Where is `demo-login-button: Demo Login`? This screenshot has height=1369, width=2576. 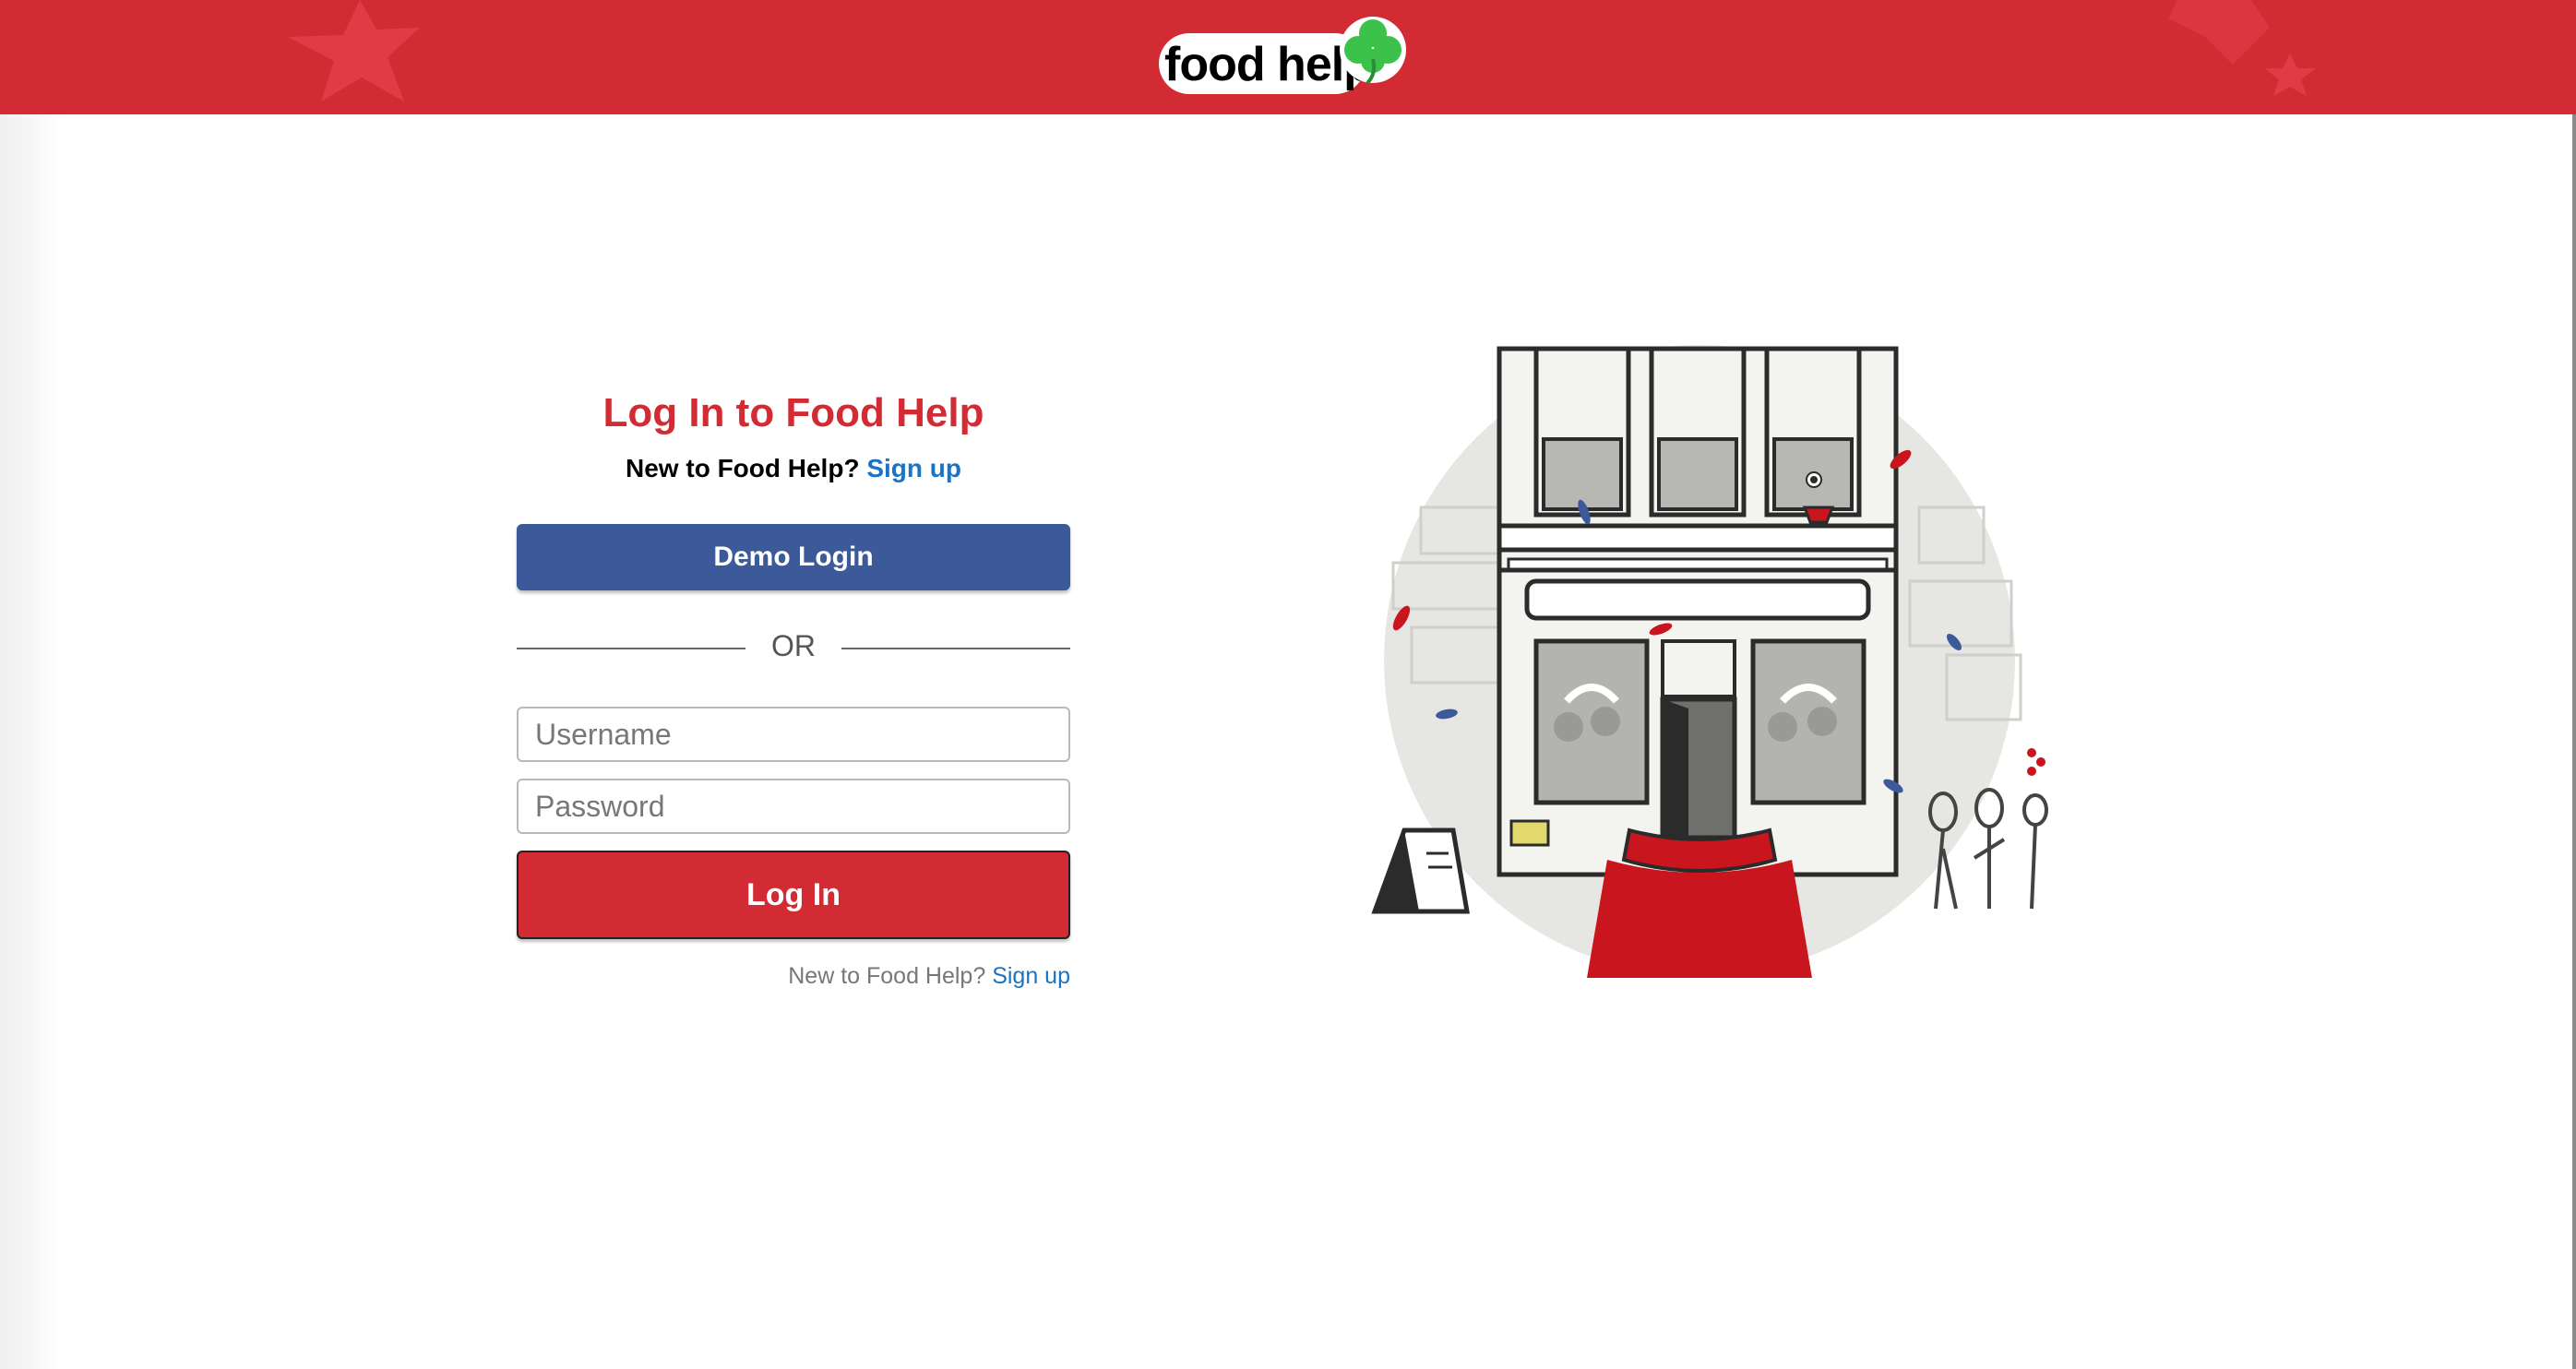 demo-login-button: Demo Login is located at coordinates (794, 557).